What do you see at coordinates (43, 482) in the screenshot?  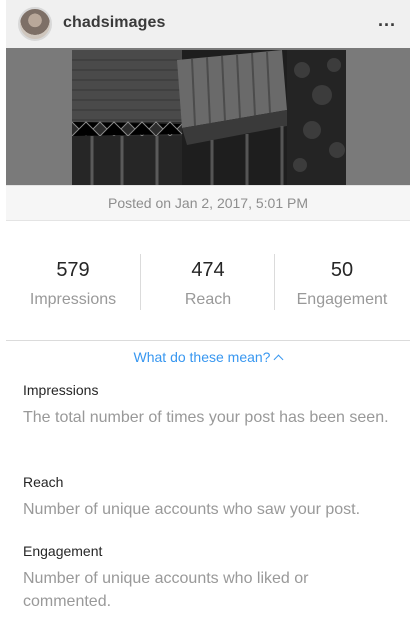 I see `definition-term: Reach` at bounding box center [43, 482].